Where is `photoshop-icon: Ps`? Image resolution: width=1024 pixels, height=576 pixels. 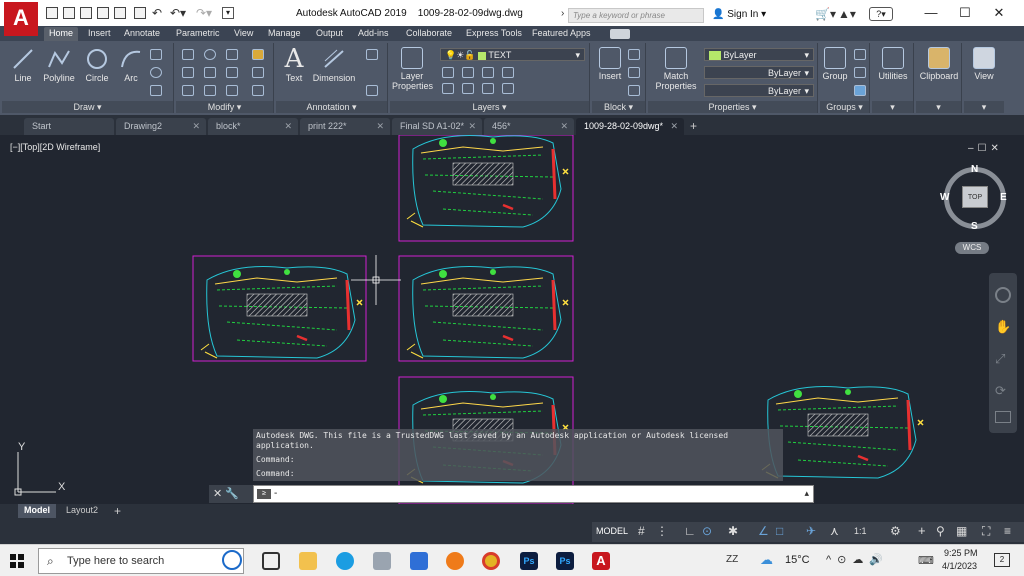 photoshop-icon: Ps is located at coordinates (529, 561).